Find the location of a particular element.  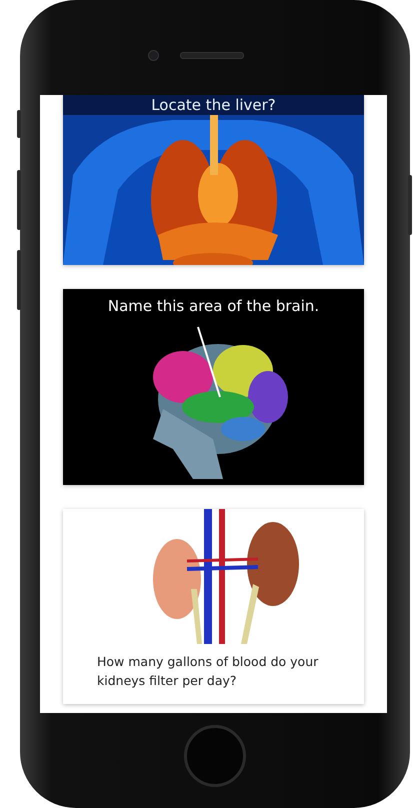

question-text: How many gallons of blood do your kidneys filter per day? is located at coordinates (208, 671).